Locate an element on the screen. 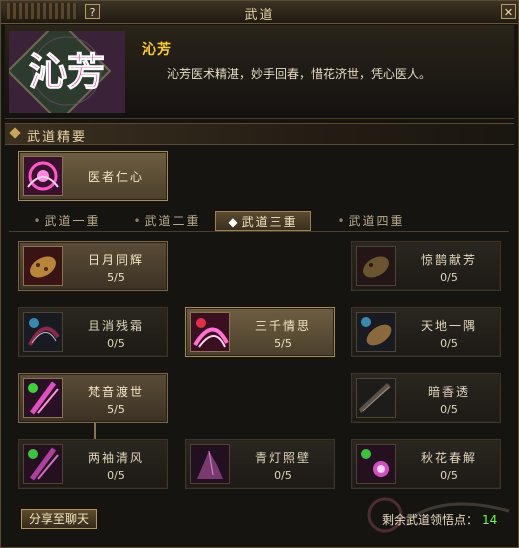 This screenshot has width=519, height=548. skill-tile: 三千情思 5/5 is located at coordinates (260, 332).